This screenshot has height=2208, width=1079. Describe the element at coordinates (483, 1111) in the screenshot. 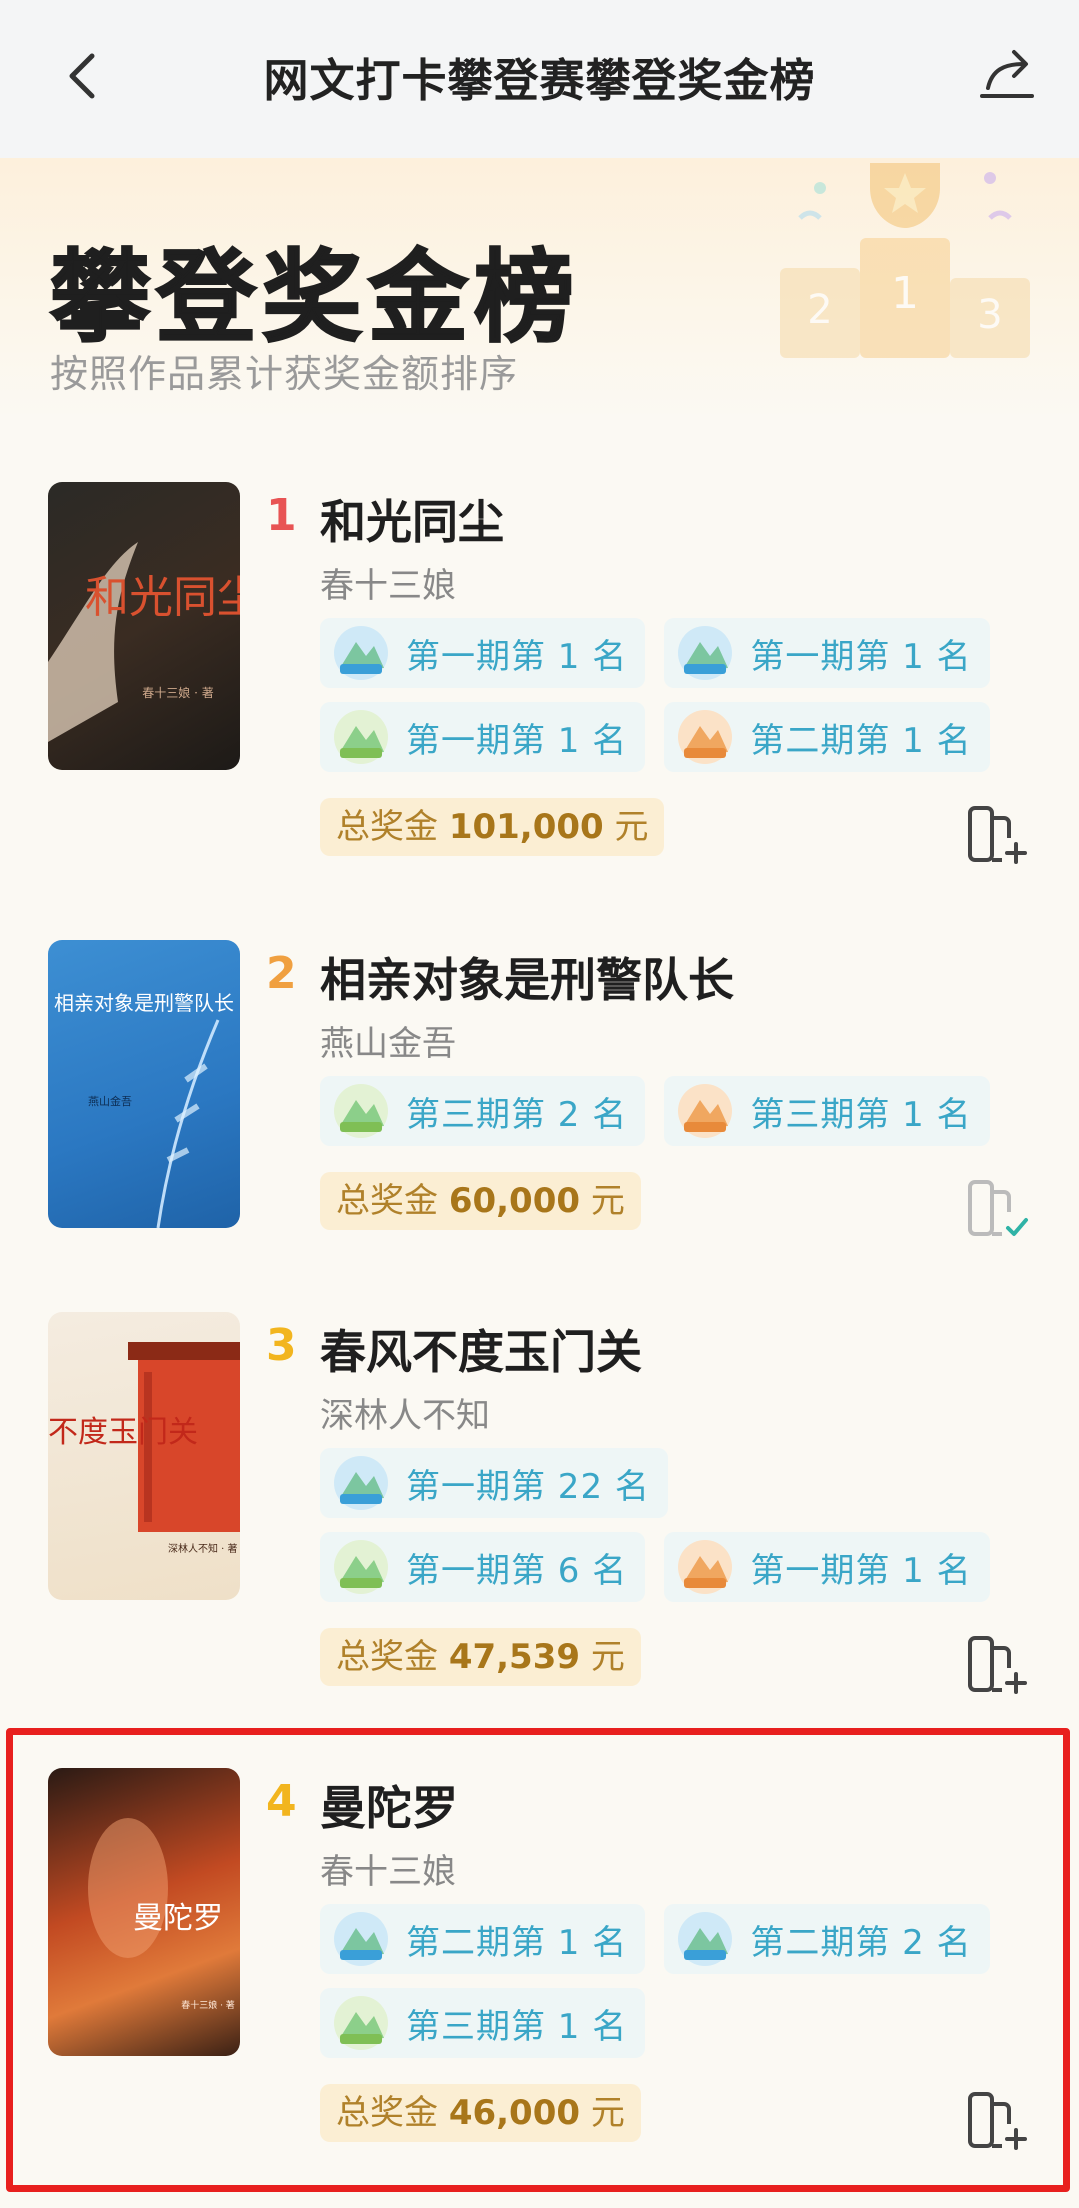

I see `award-tag: 第三期第 2 名` at that location.